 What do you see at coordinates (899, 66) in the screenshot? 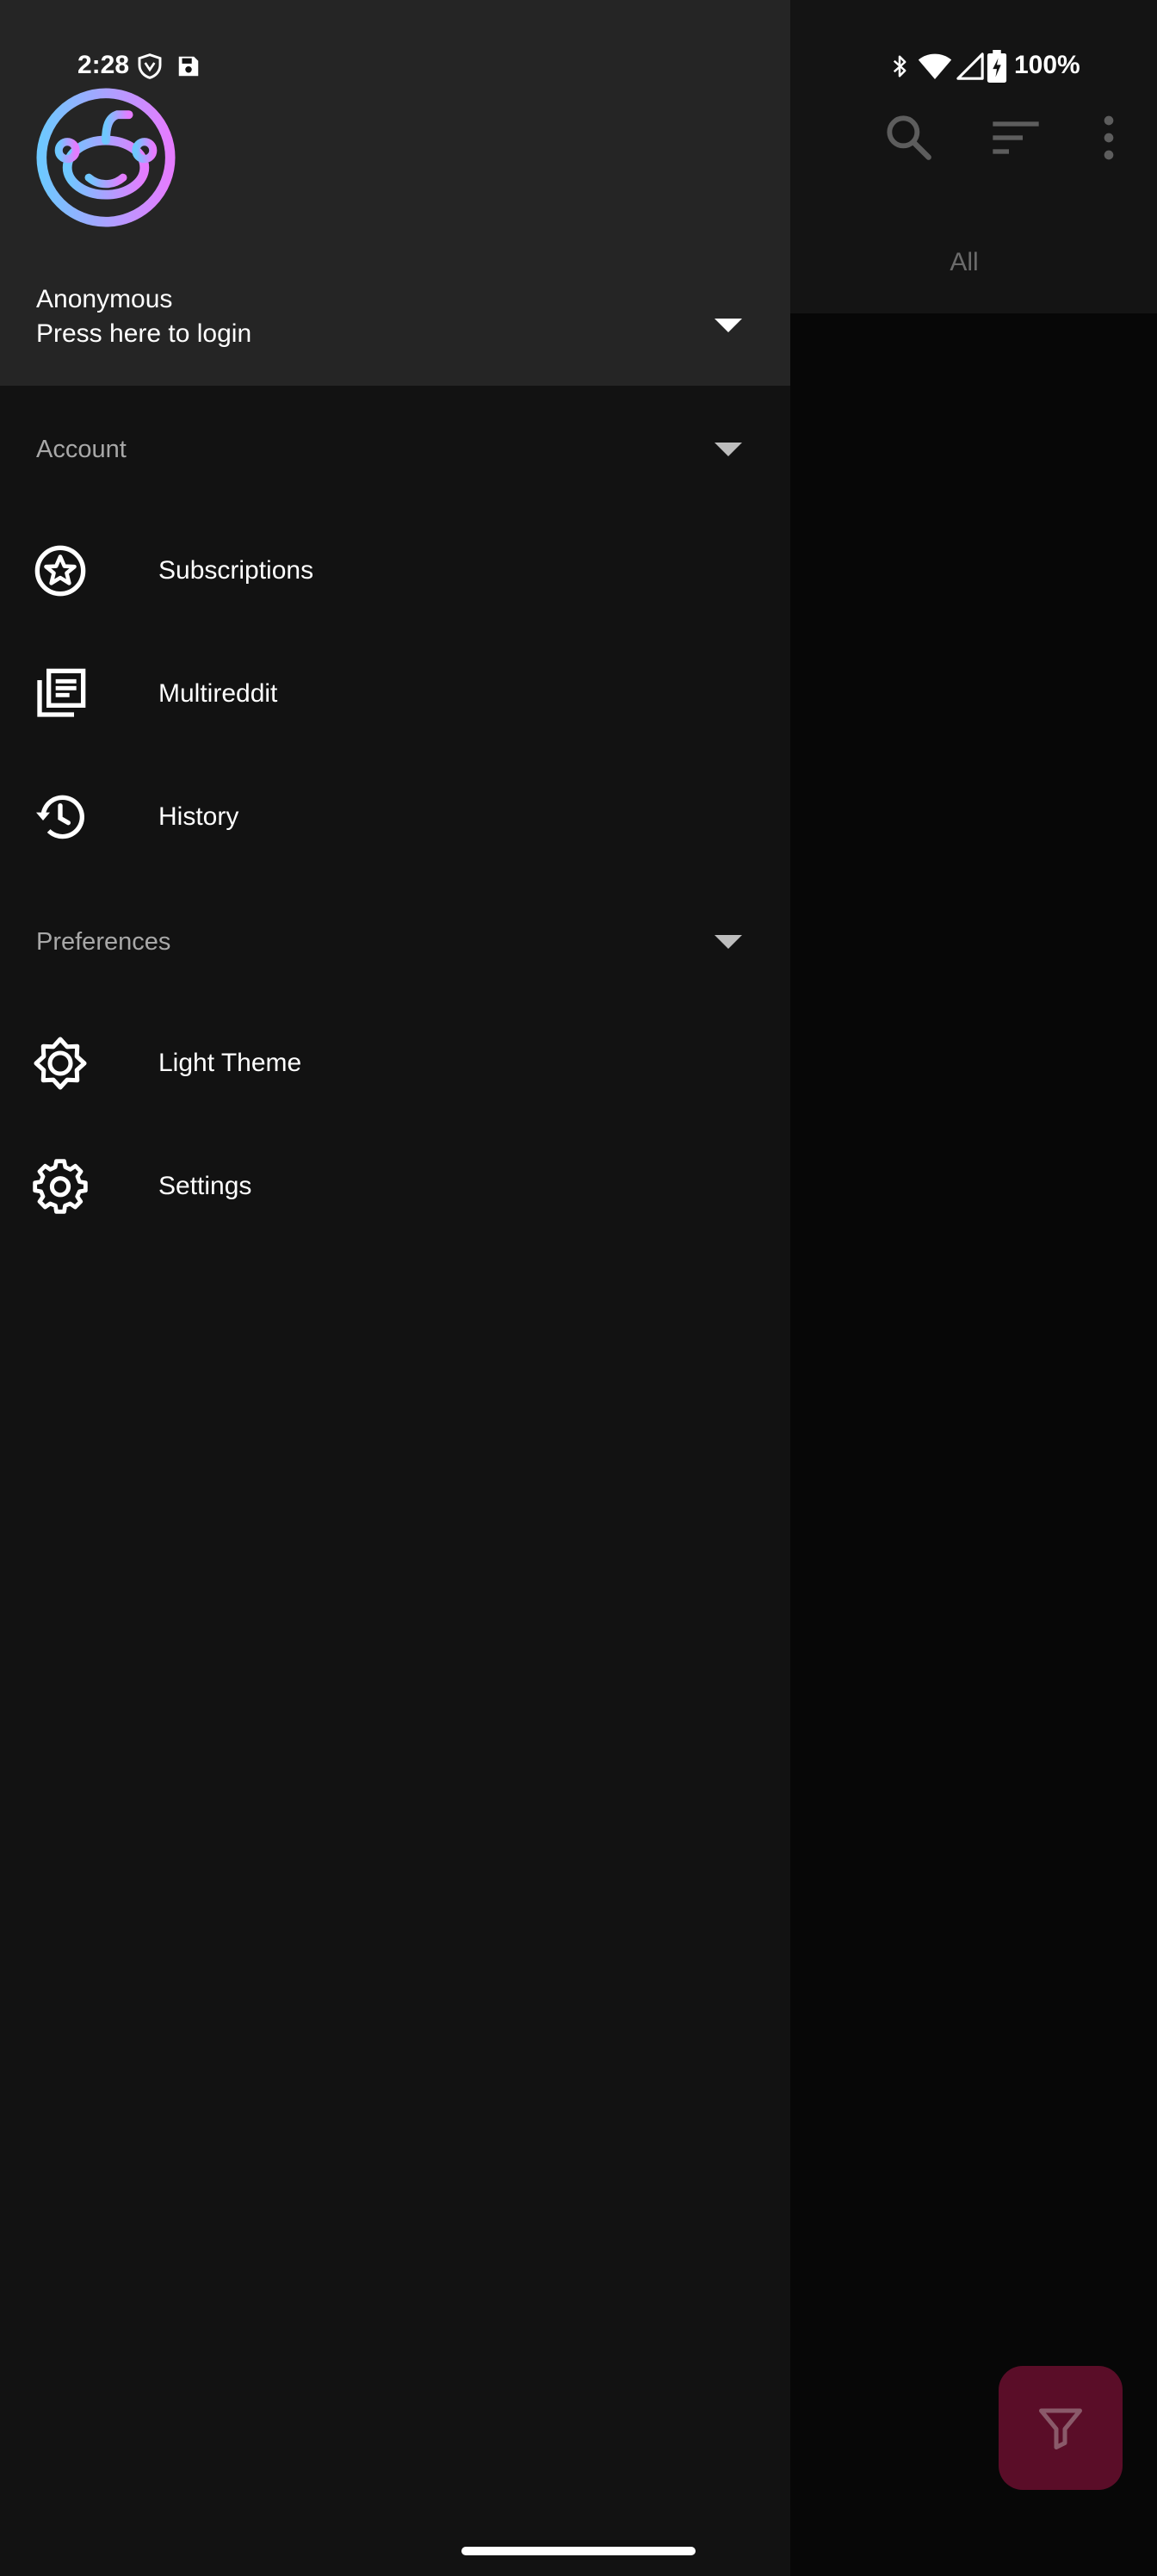
I see `bluetooth-icon` at bounding box center [899, 66].